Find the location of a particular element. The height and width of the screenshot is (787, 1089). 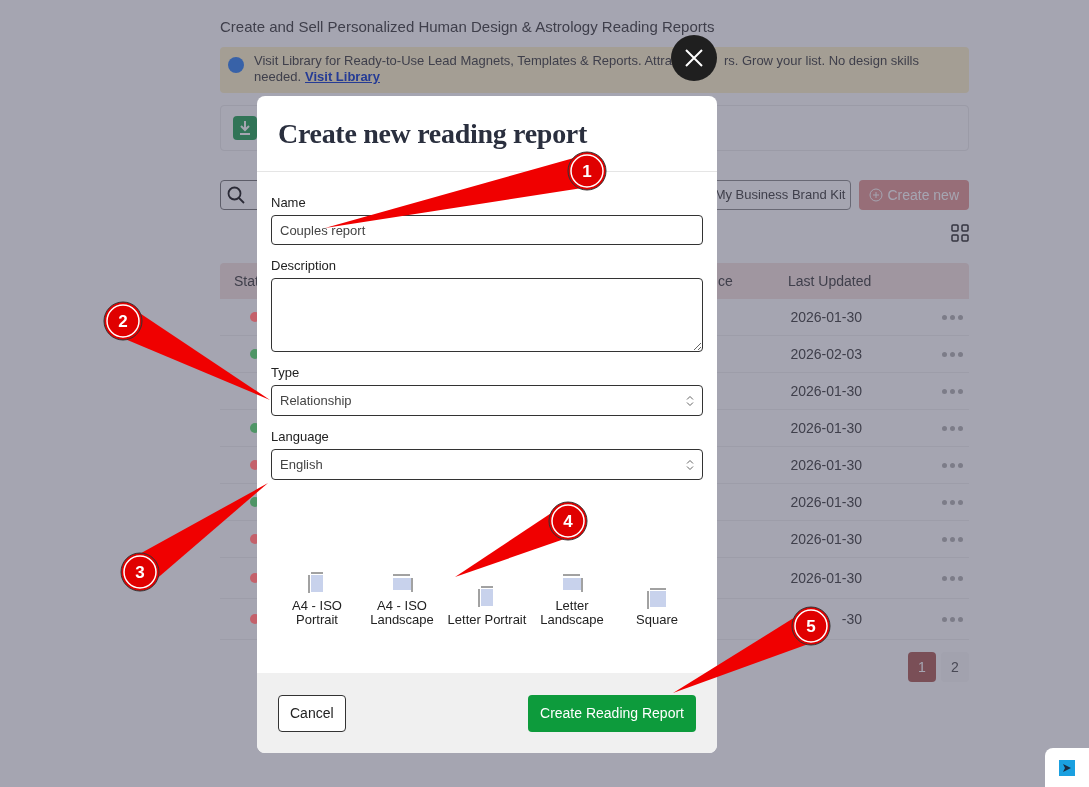

name-field: Couples report is located at coordinates (487, 230).